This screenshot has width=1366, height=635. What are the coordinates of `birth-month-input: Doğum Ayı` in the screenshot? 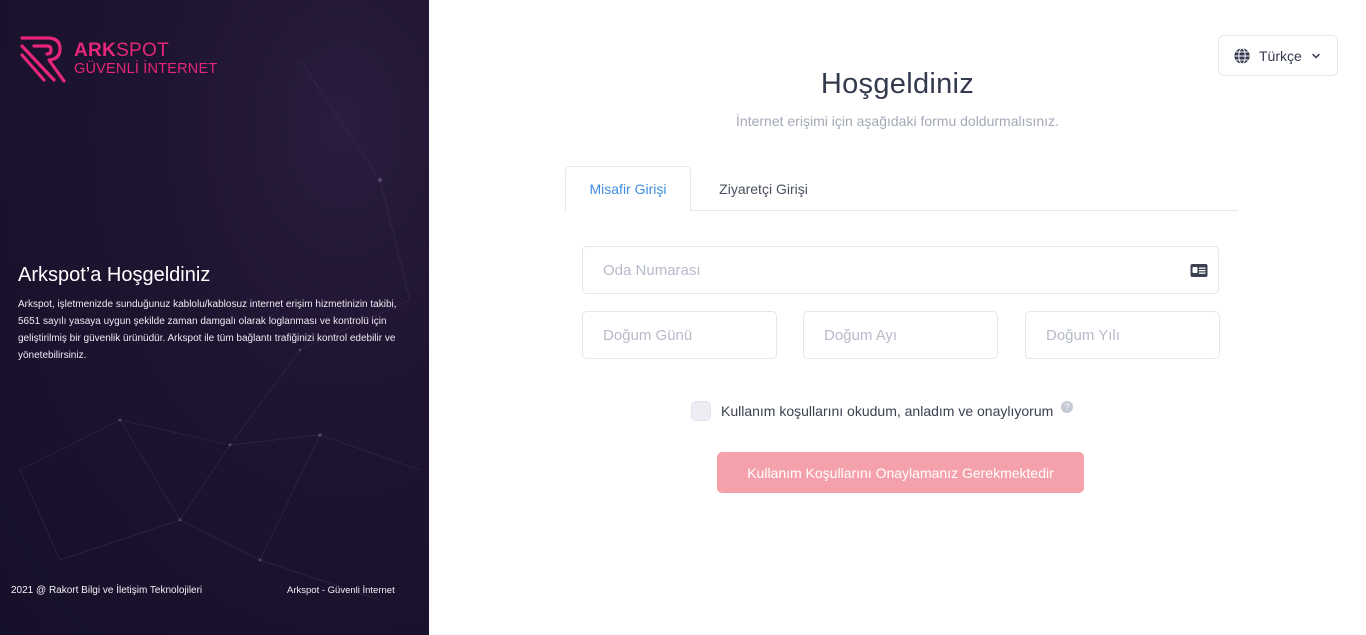 It's located at (900, 335).